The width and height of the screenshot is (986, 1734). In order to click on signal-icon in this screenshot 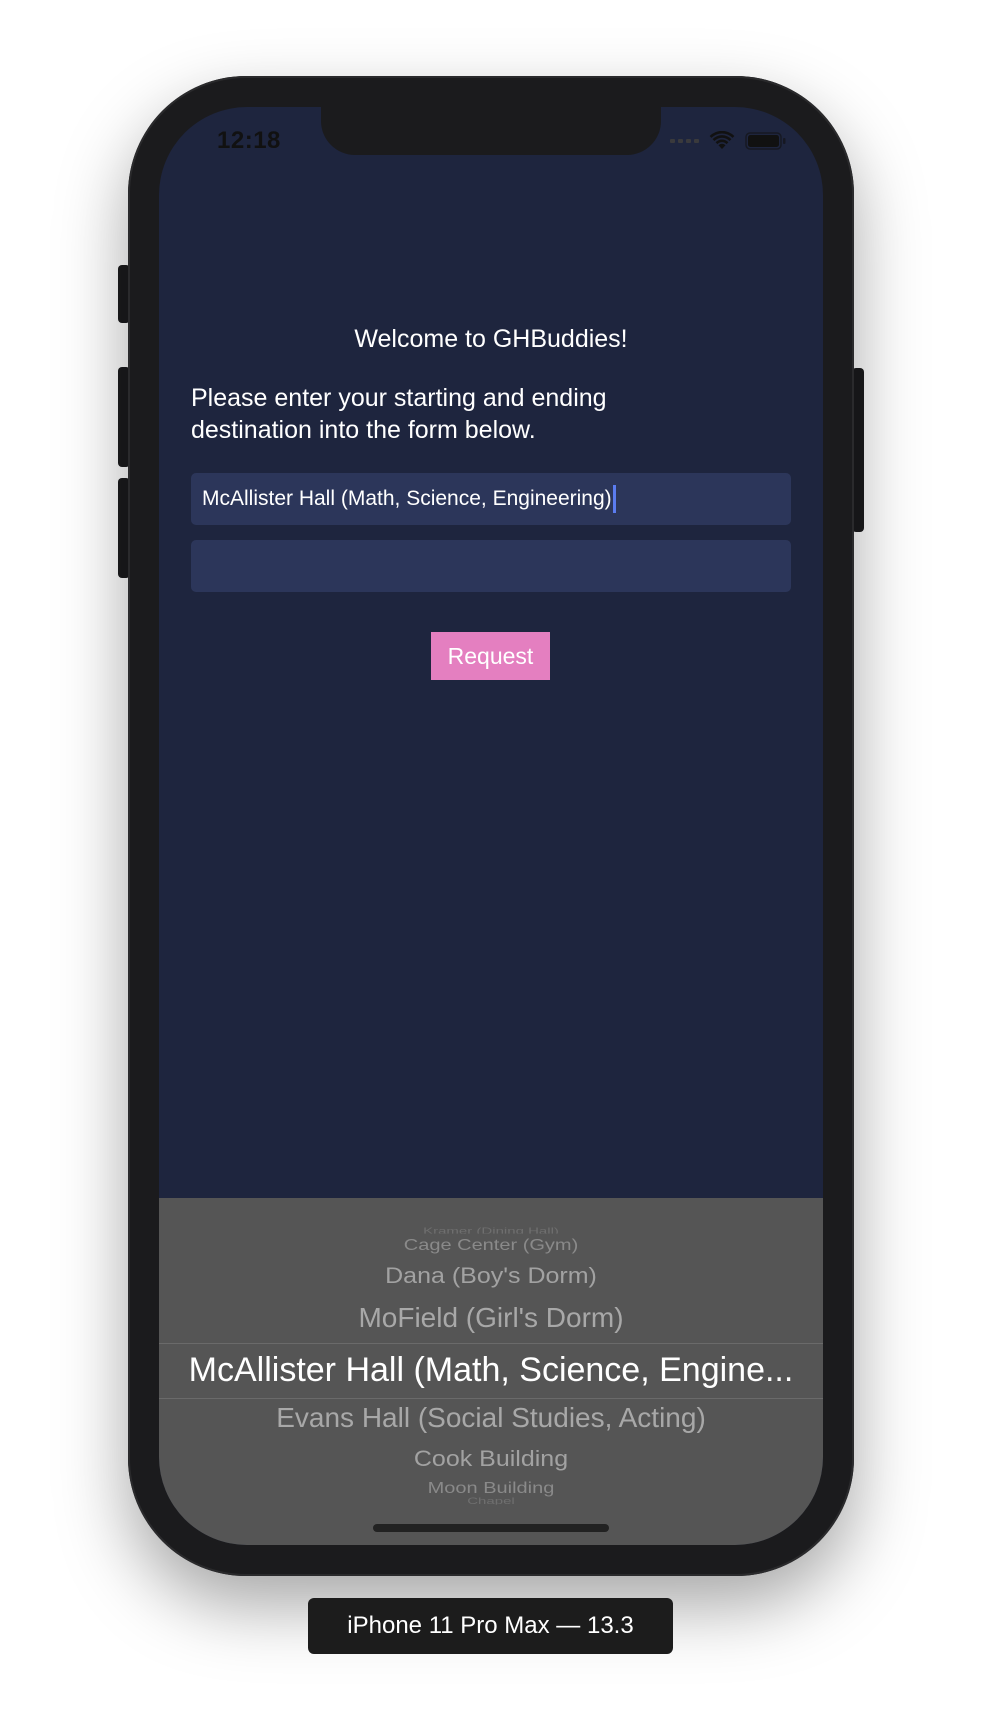, I will do `click(684, 141)`.